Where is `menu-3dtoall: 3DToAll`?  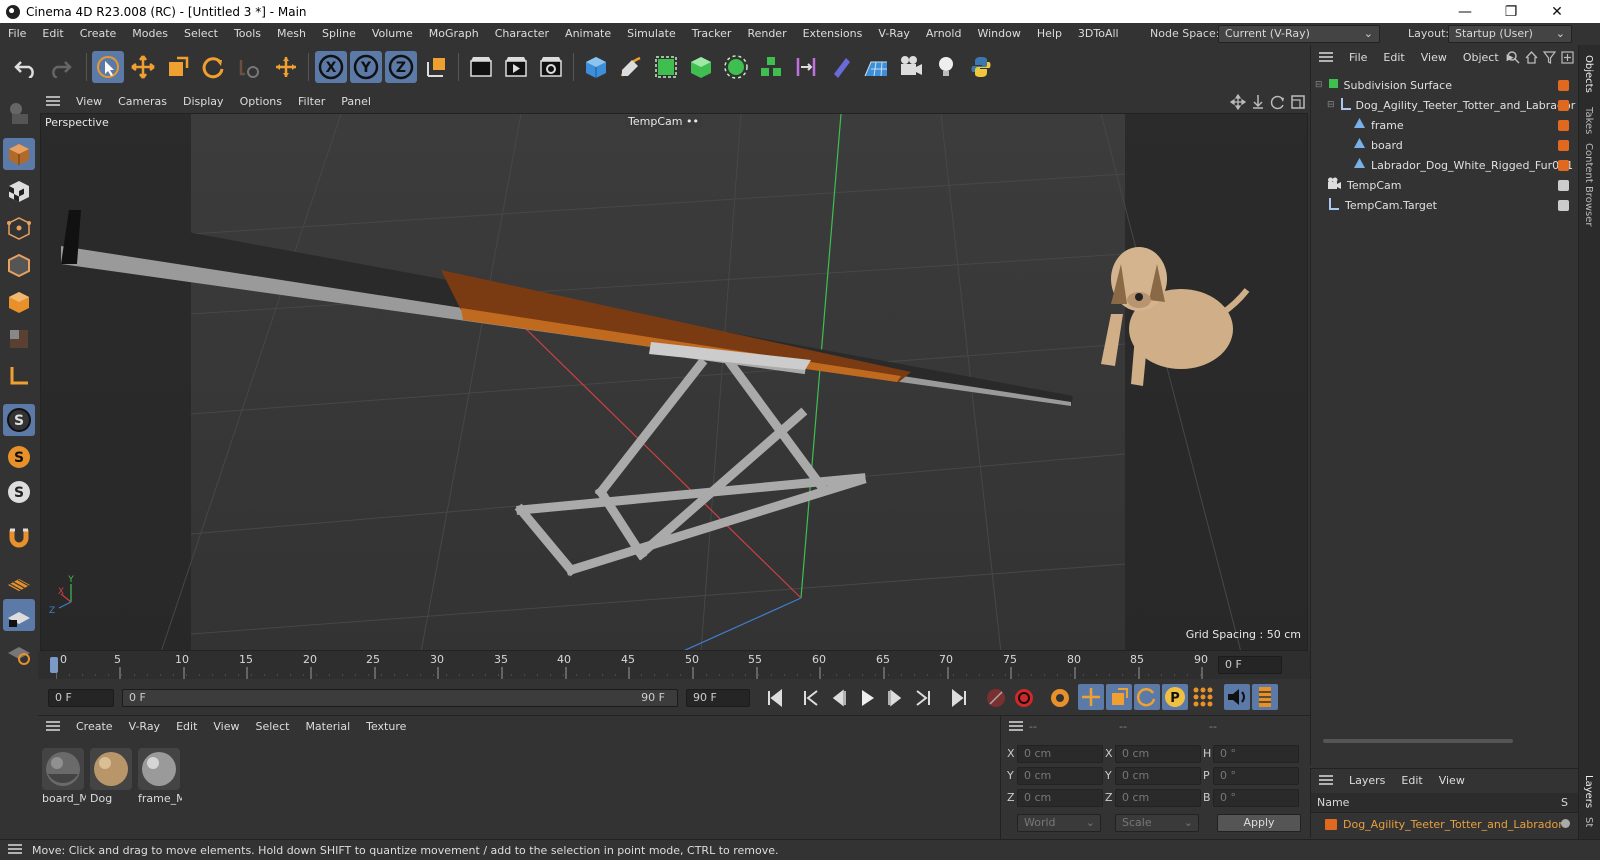
menu-3dtoall: 3DToAll is located at coordinates (1098, 34).